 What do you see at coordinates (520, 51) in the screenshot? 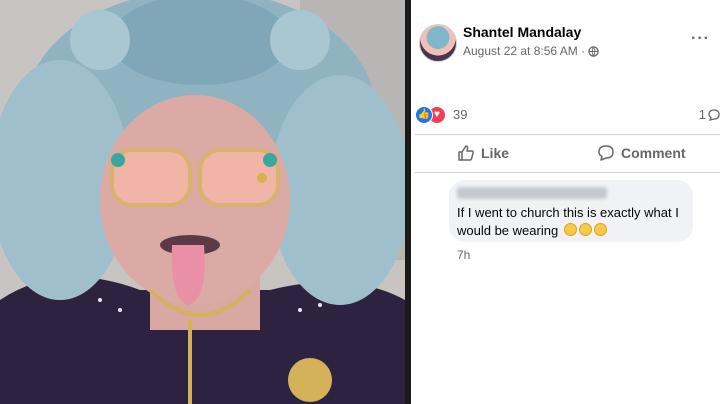
I see `post-date: August 22 at 8:56 AM` at bounding box center [520, 51].